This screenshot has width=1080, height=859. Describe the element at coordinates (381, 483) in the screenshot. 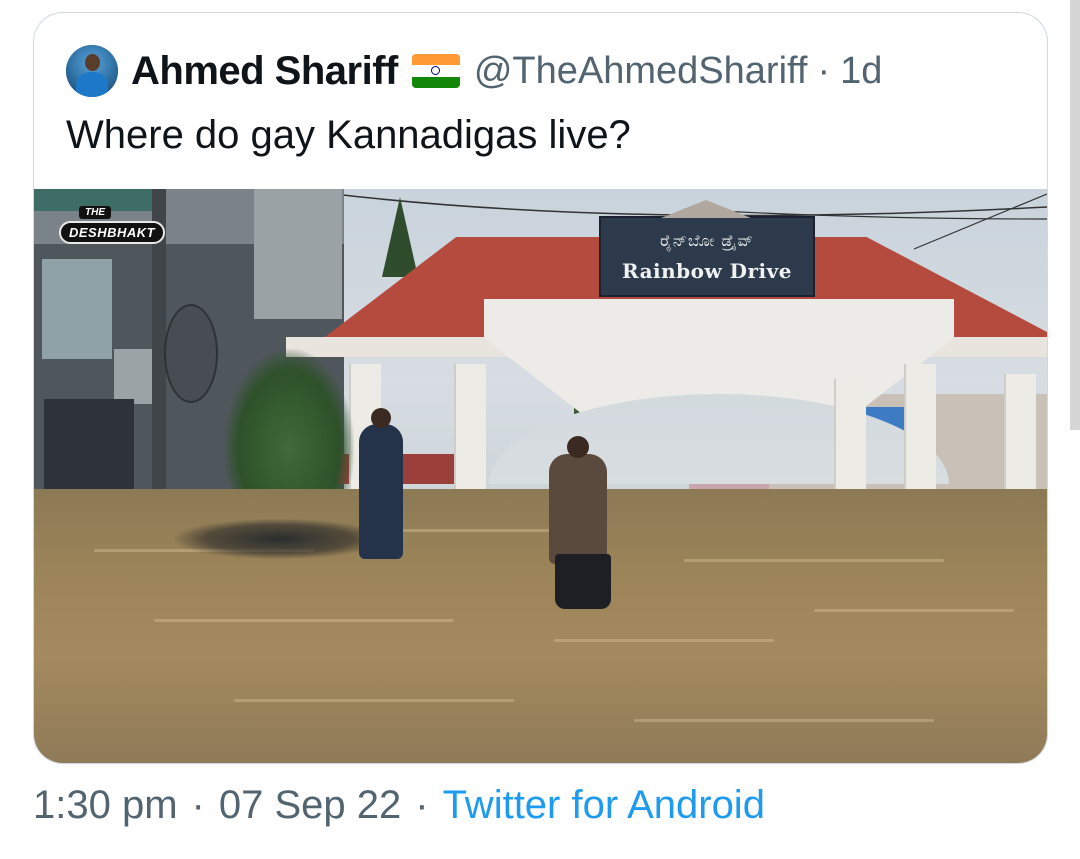

I see `person-standing` at that location.